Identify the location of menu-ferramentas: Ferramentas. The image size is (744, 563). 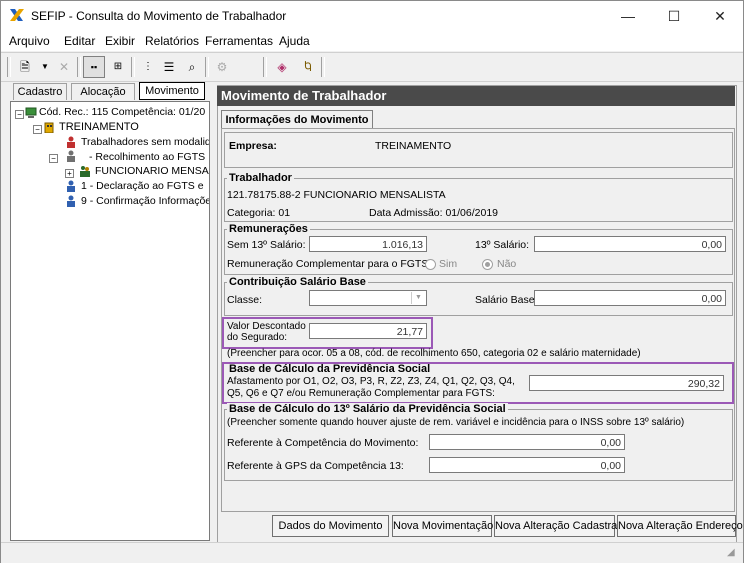
(239, 41).